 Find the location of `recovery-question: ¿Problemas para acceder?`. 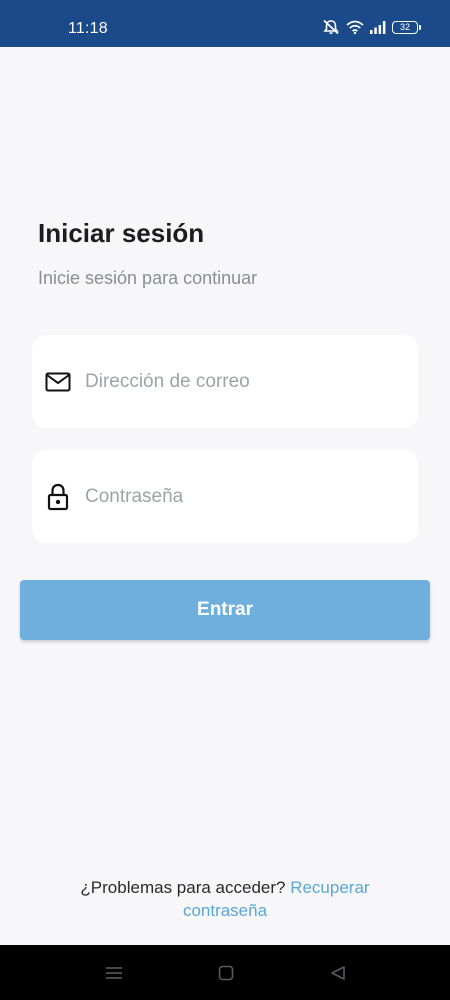

recovery-question: ¿Problemas para acceder? is located at coordinates (183, 887).